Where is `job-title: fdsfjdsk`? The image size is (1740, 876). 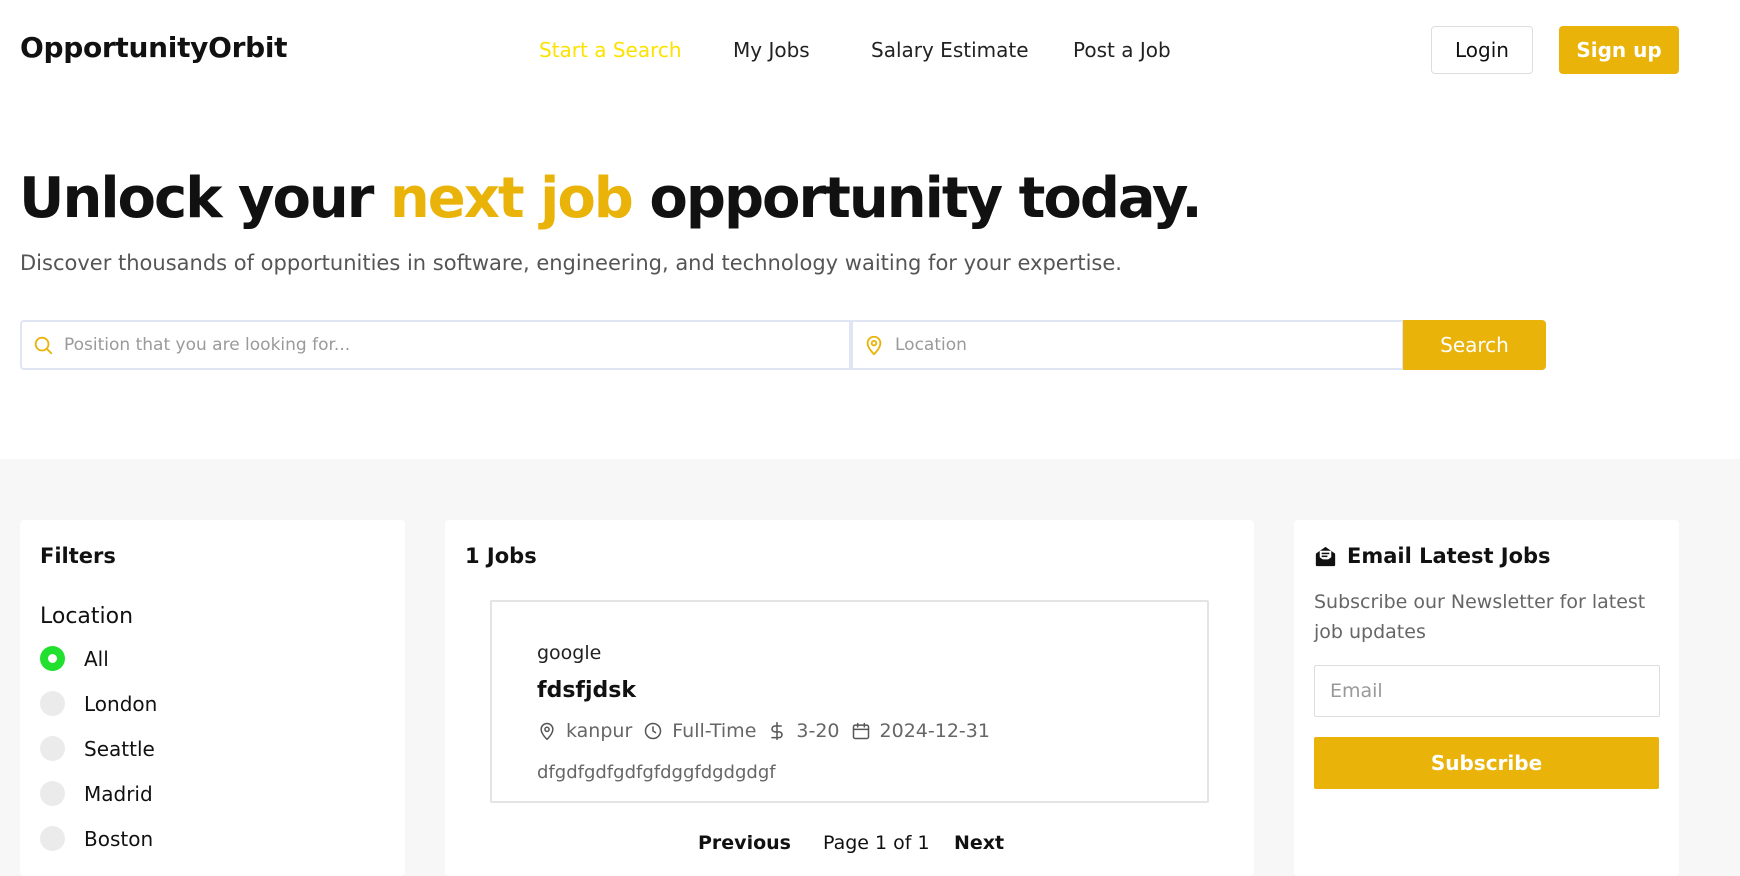
job-title: fdsfjdsk is located at coordinates (586, 690).